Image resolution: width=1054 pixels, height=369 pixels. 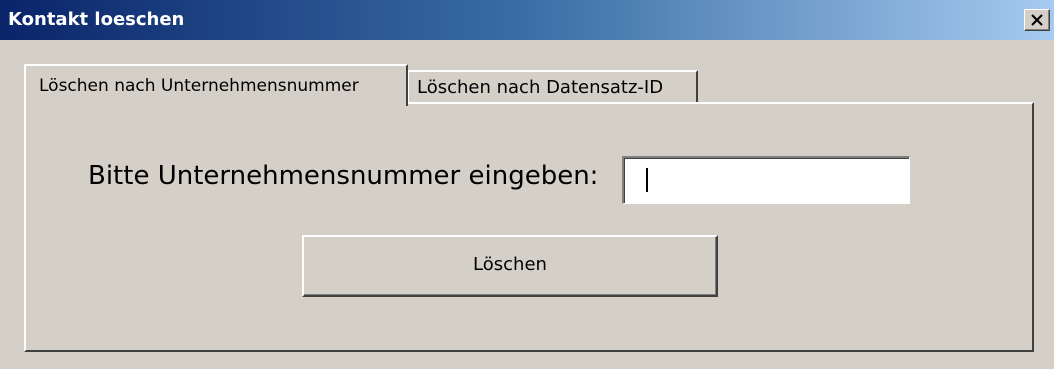 What do you see at coordinates (527, 20) in the screenshot?
I see `title-bar: Kontakt loeschen` at bounding box center [527, 20].